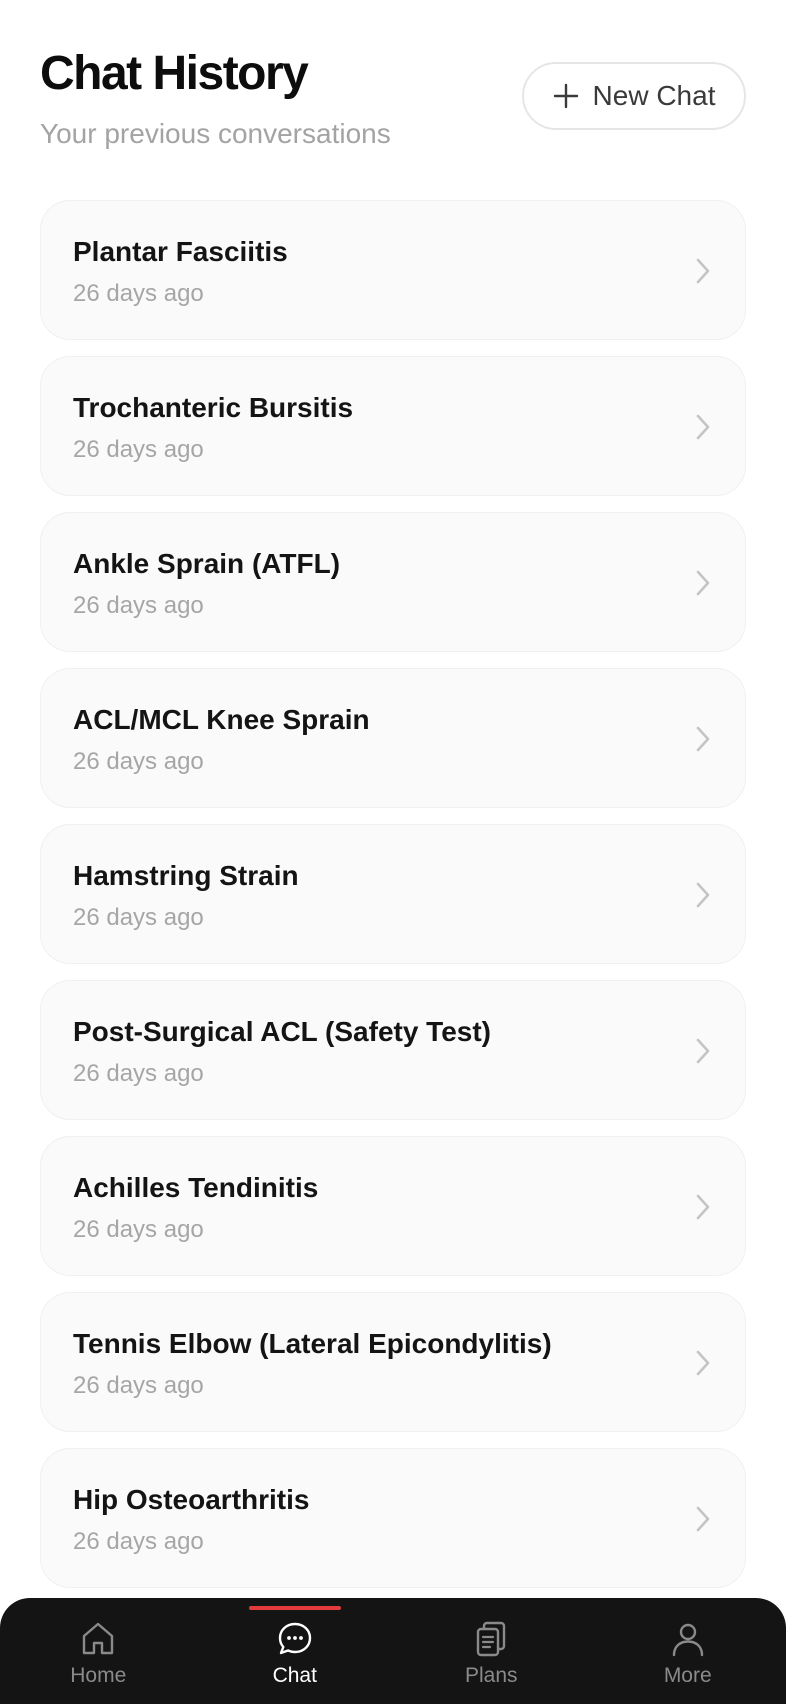 The width and height of the screenshot is (786, 1704). Describe the element at coordinates (191, 1499) in the screenshot. I see `chat-item-title: Hip Osteoarthritis` at that location.